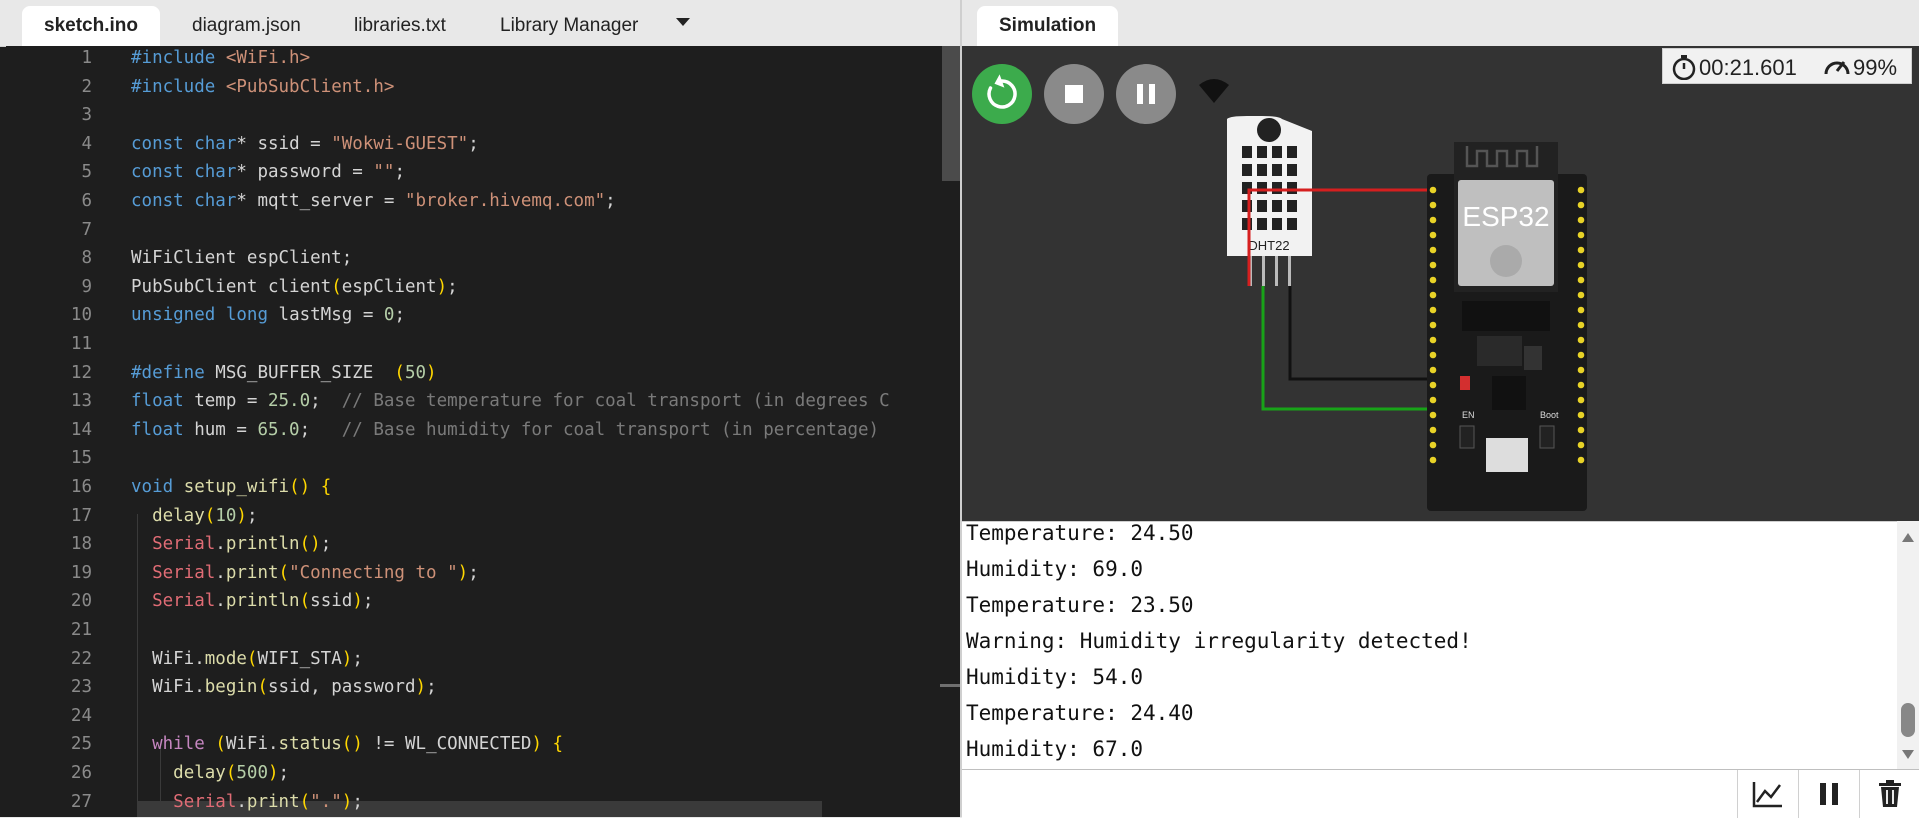  I want to click on line-number: 9, so click(86, 286).